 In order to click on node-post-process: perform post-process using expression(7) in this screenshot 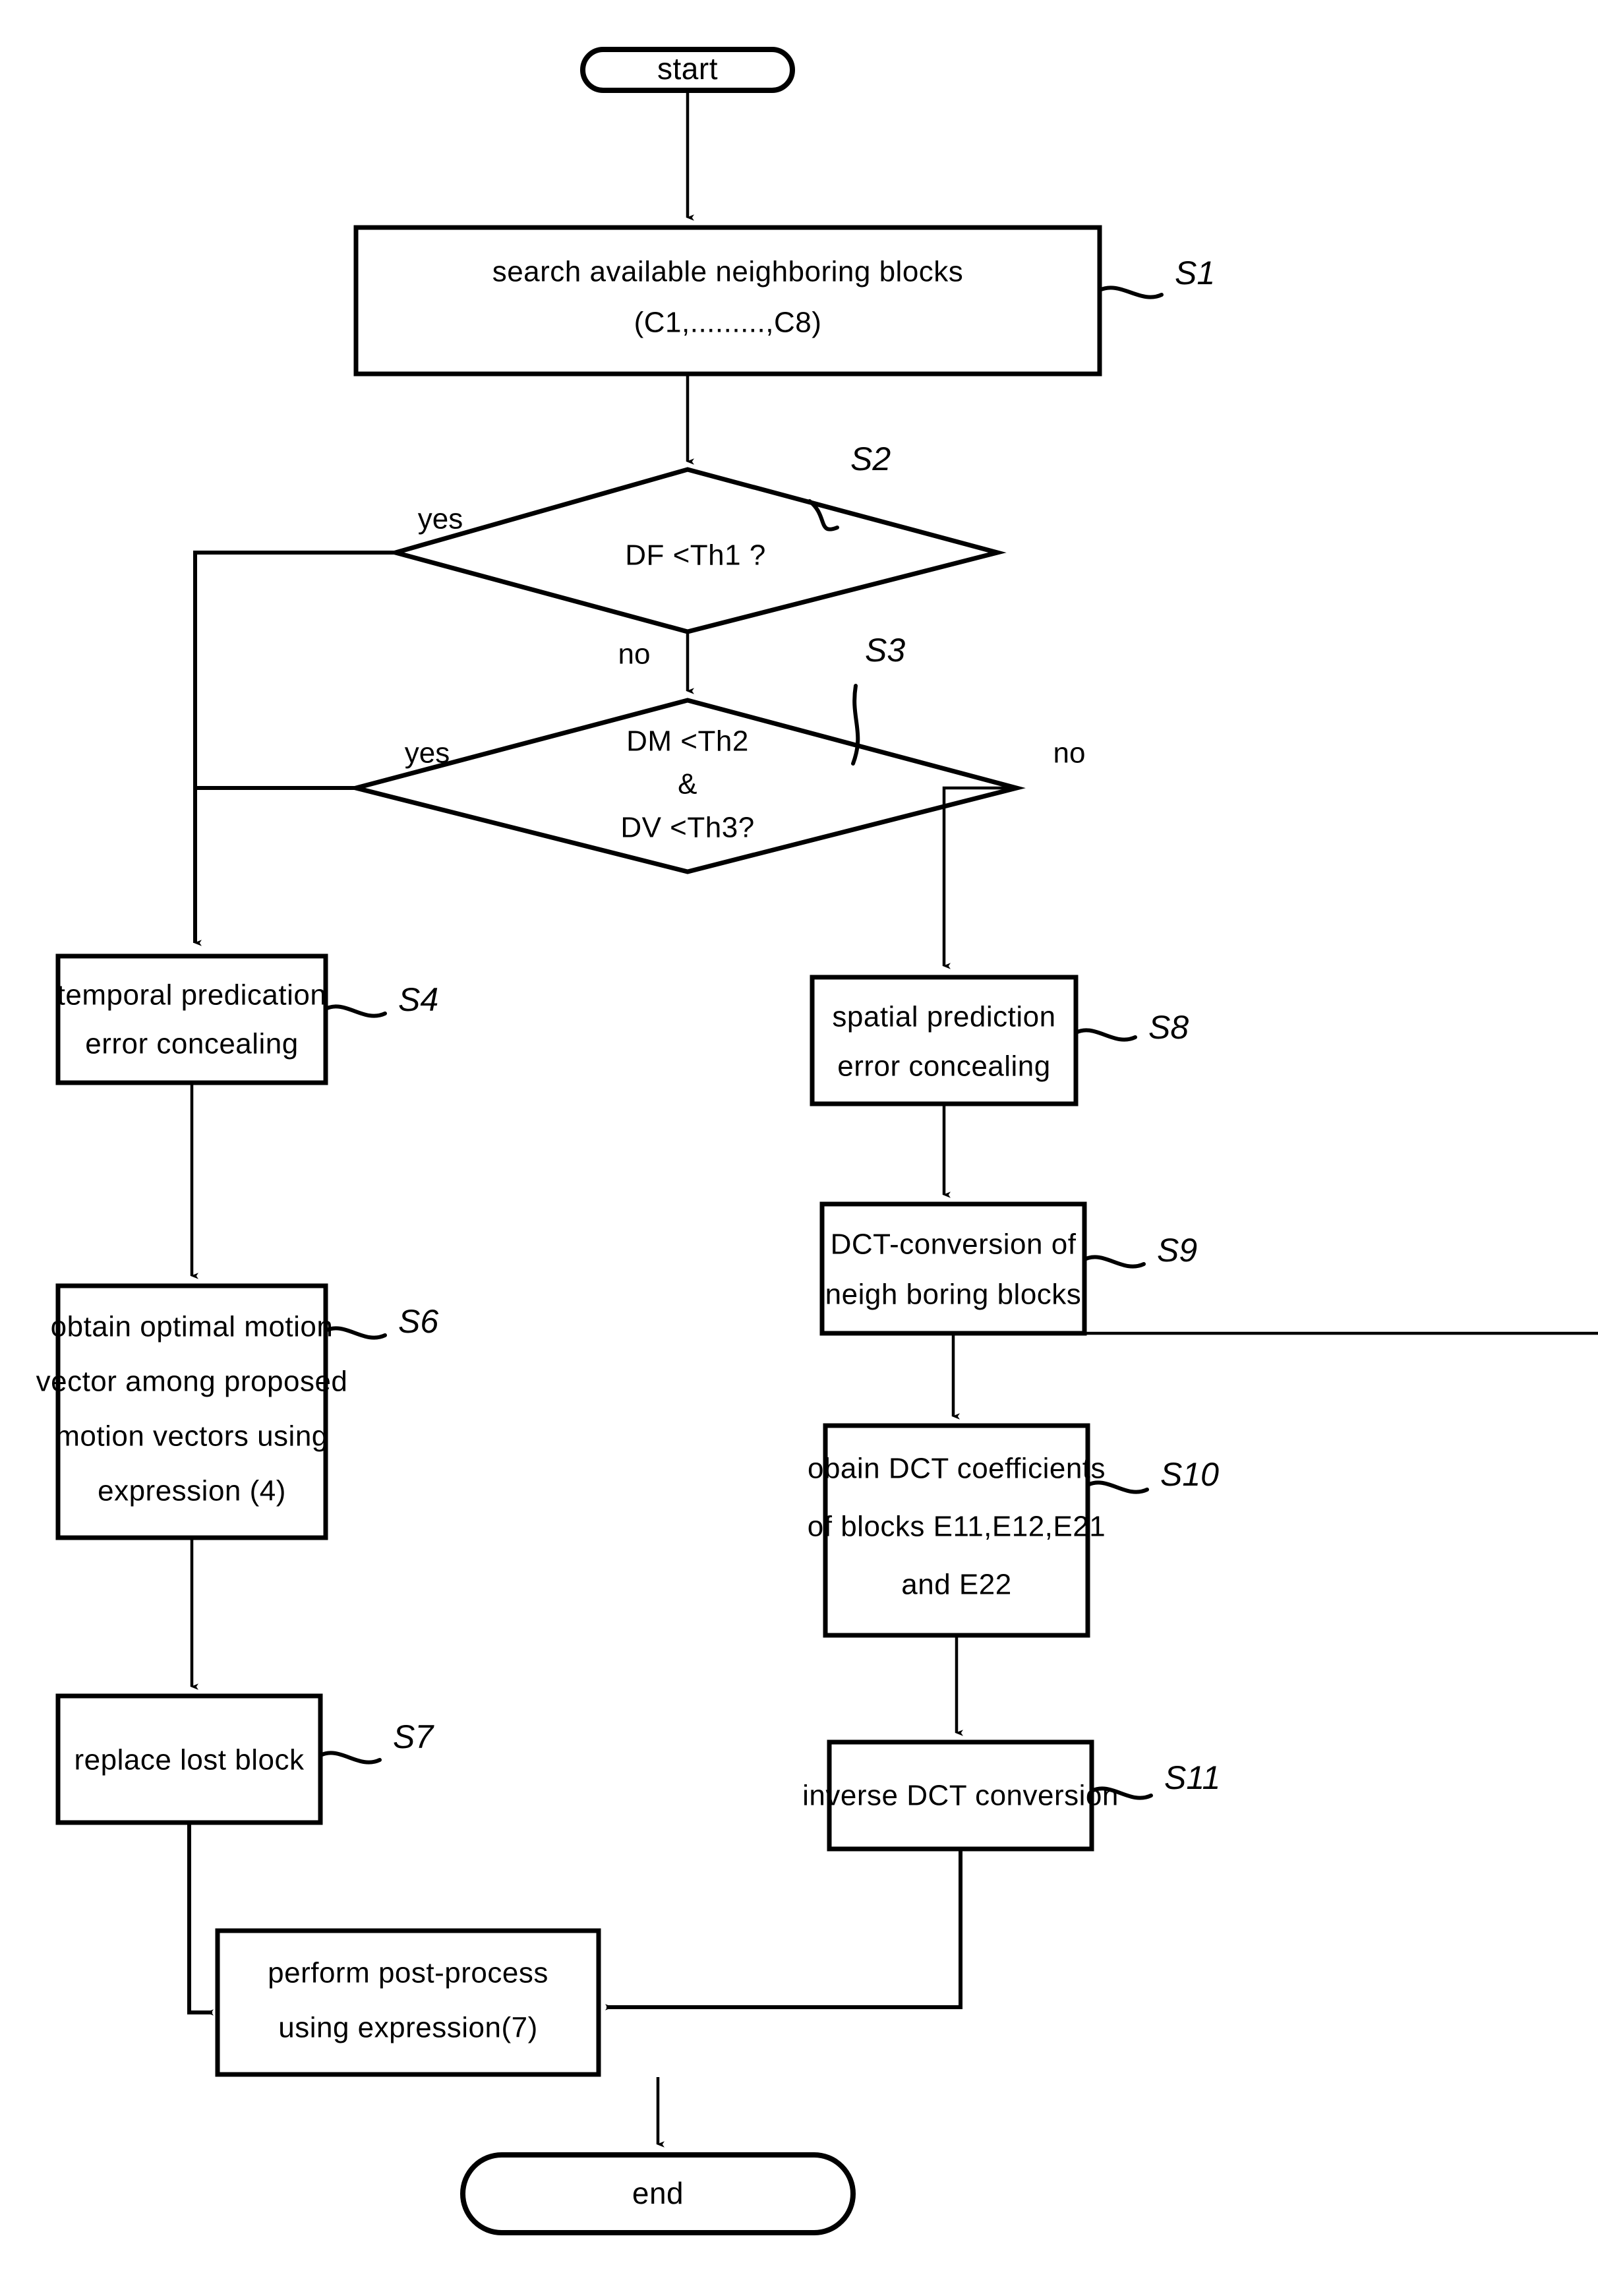, I will do `click(408, 2002)`.